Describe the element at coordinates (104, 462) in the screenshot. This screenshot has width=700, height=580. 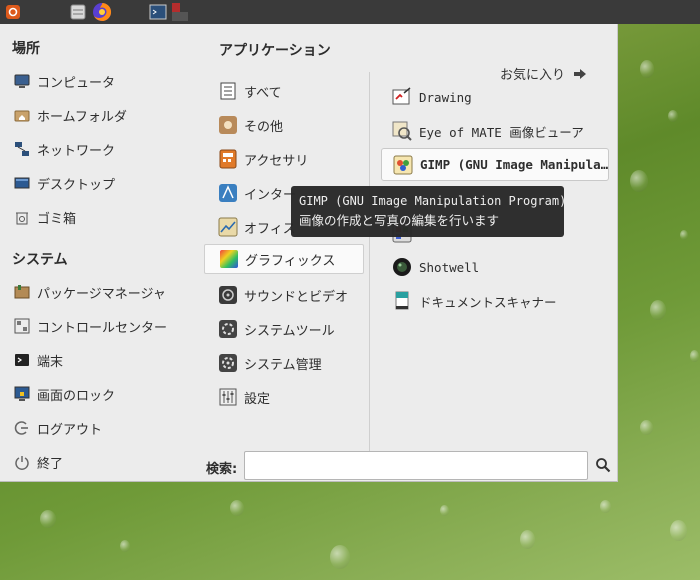
I see `system-item-shutdown: 終了` at that location.